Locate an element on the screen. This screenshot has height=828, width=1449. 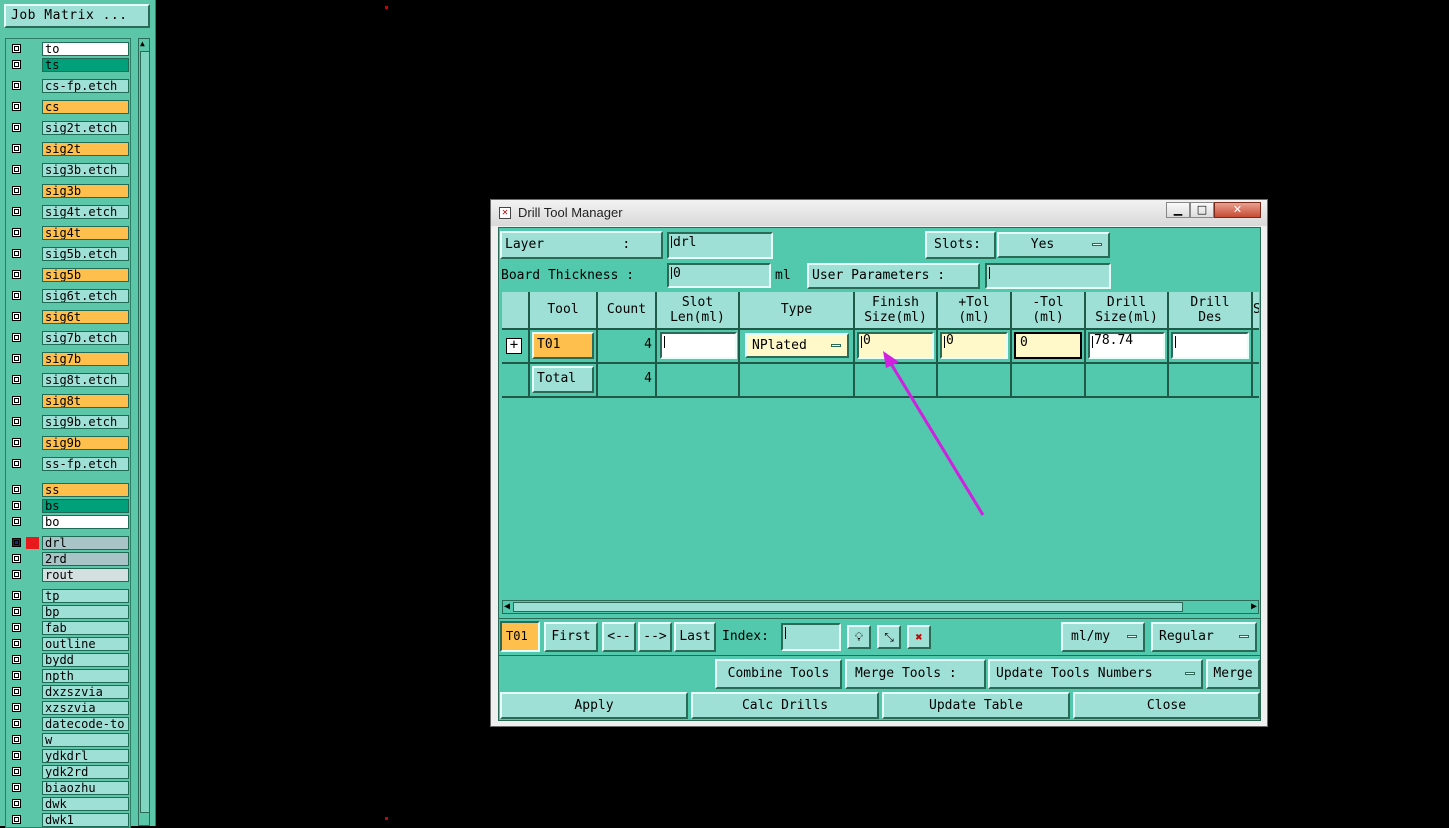
layer-row: ts is located at coordinates (69, 65).